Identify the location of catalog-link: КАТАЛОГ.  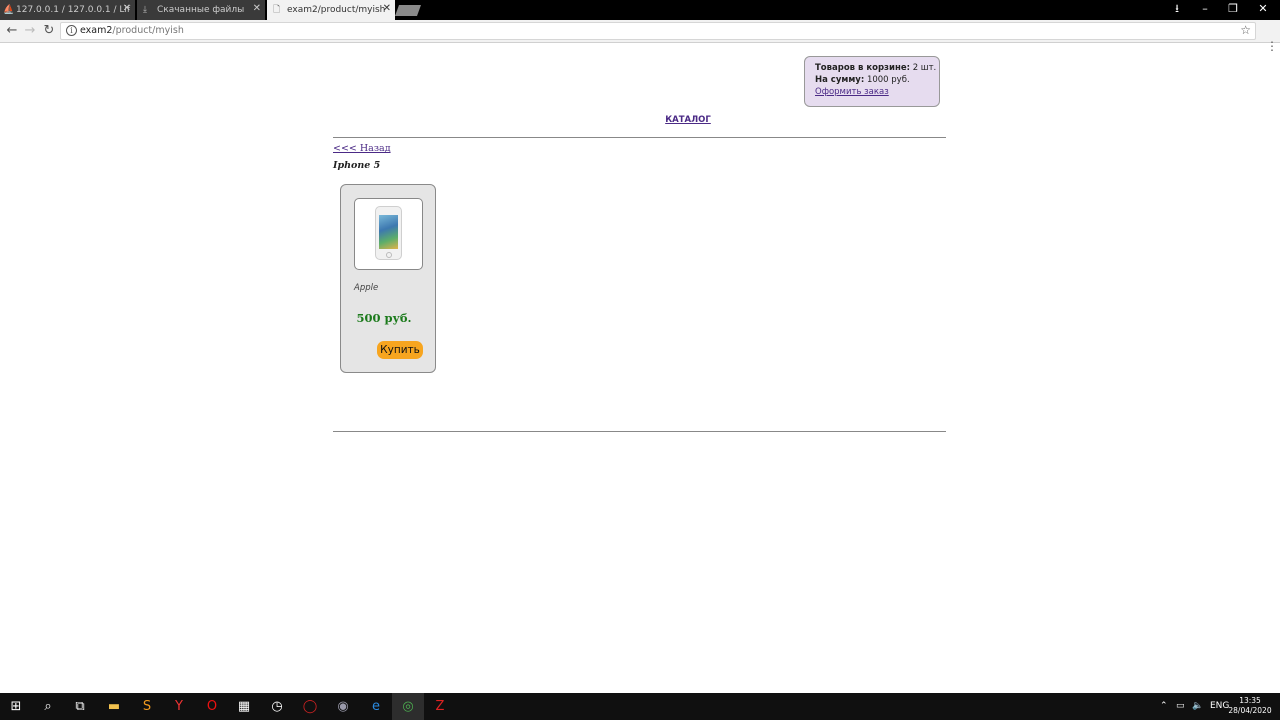
(640, 120).